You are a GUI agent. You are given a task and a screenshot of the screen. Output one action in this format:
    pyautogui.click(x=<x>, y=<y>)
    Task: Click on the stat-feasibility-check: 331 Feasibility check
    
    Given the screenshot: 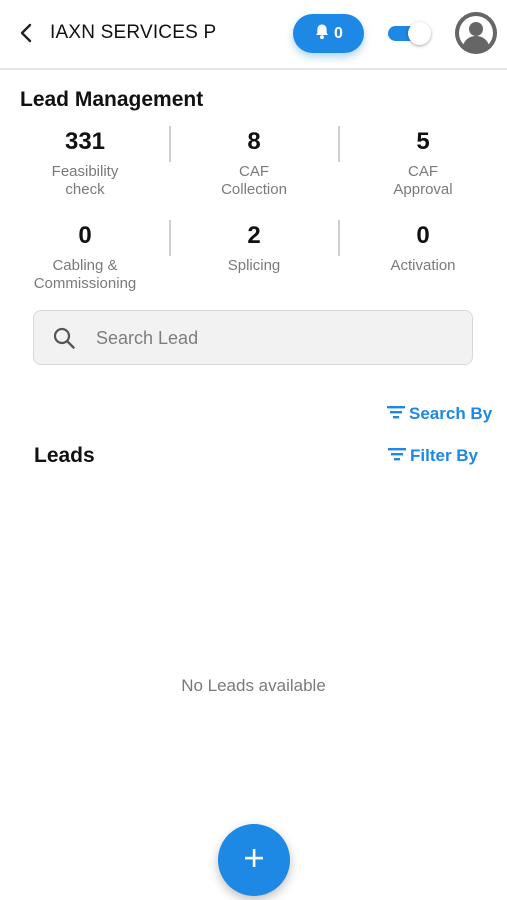 What is the action you would take?
    pyautogui.click(x=85, y=163)
    